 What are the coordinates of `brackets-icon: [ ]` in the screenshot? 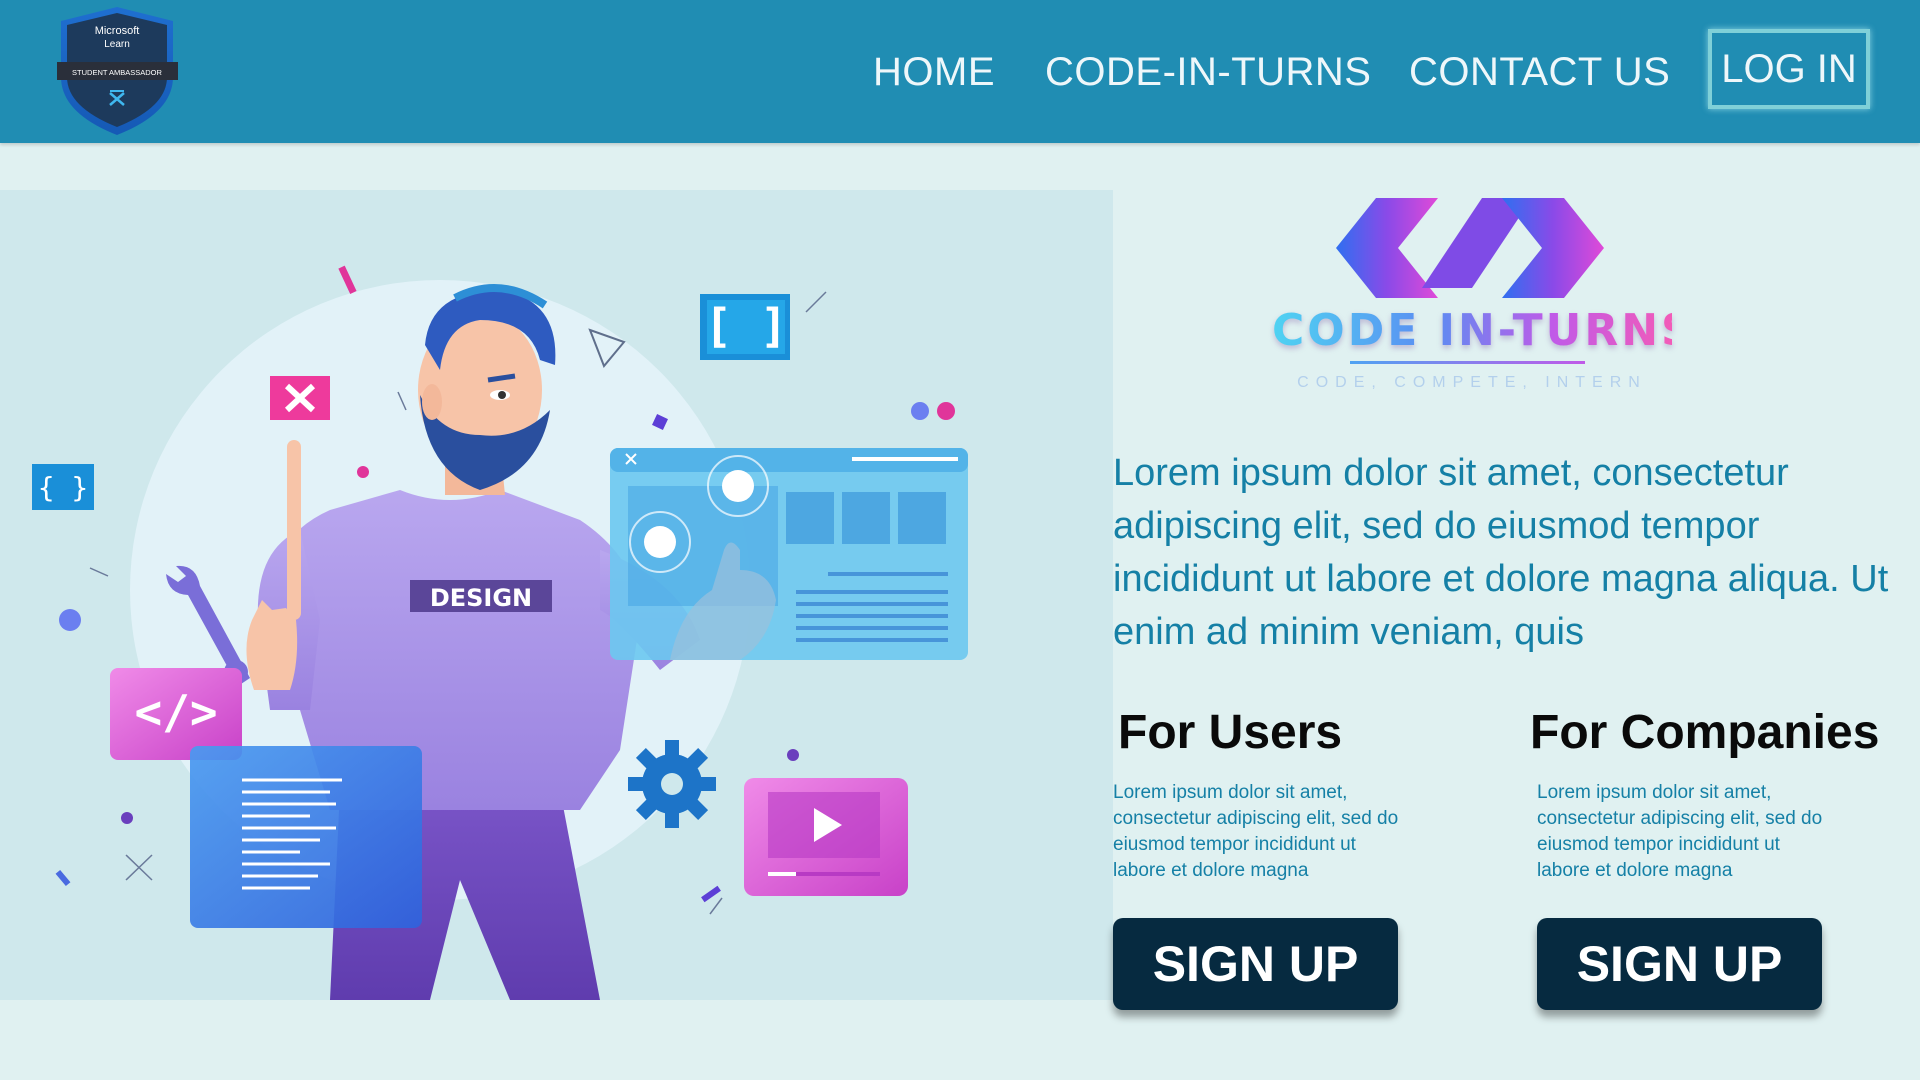 It's located at (745, 327).